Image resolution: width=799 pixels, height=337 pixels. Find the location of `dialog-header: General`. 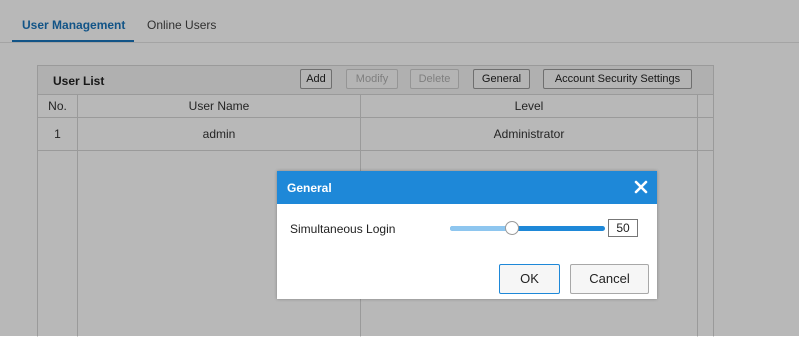

dialog-header: General is located at coordinates (467, 187).